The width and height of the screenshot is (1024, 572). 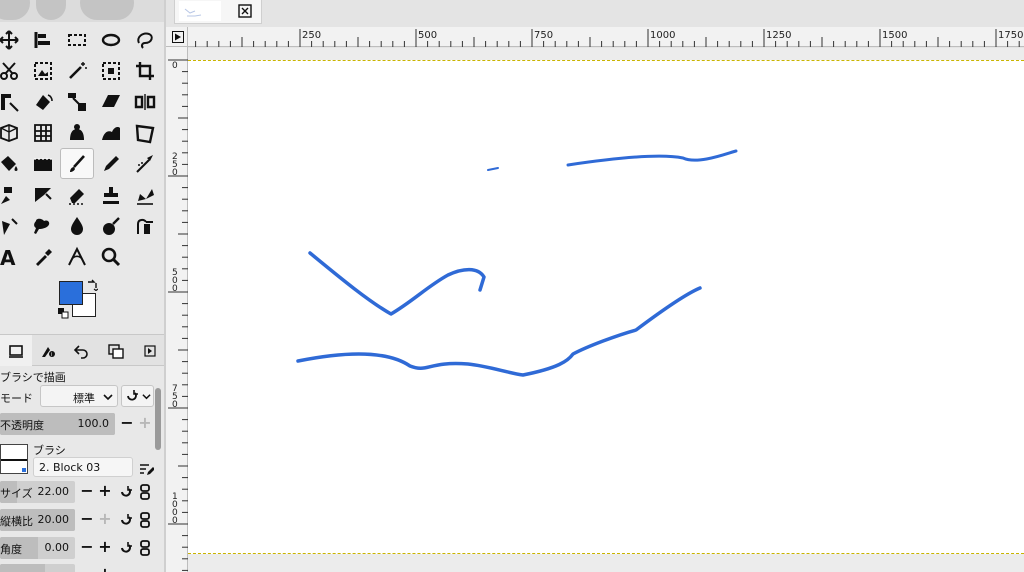 I want to click on move-tool, so click(x=13, y=39).